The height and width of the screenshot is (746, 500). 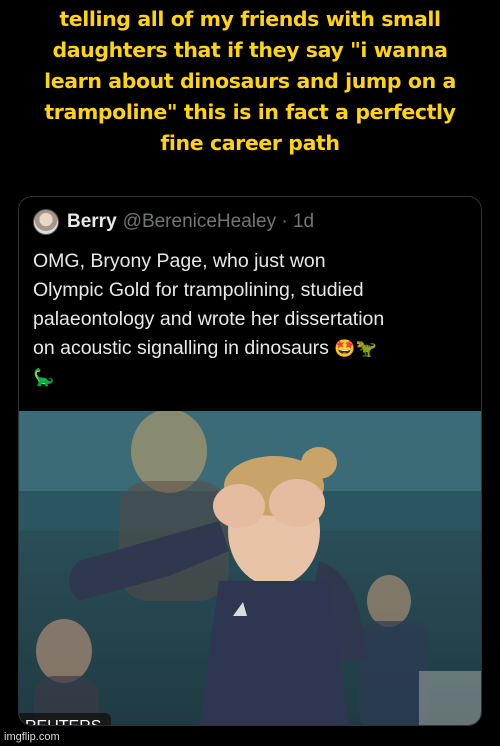 What do you see at coordinates (394, 673) in the screenshot?
I see `background-spectator-right-body` at bounding box center [394, 673].